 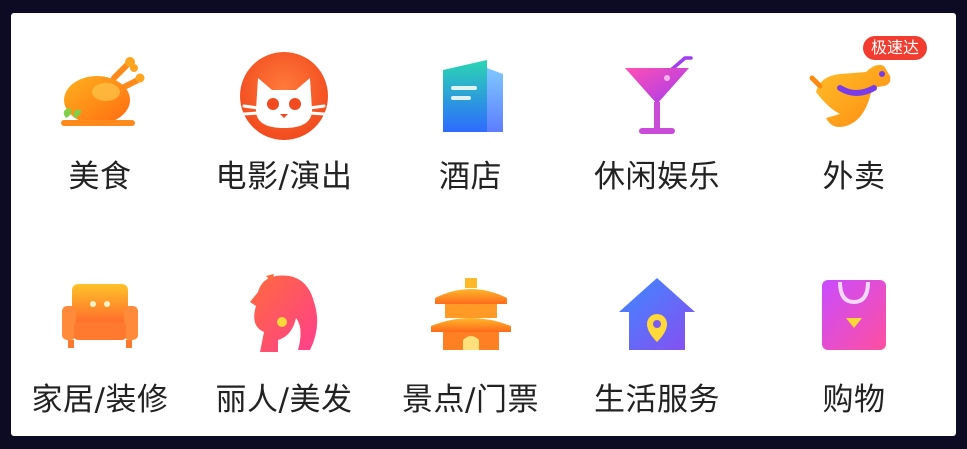 I want to click on category-hotel: 酒店, so click(x=470, y=118).